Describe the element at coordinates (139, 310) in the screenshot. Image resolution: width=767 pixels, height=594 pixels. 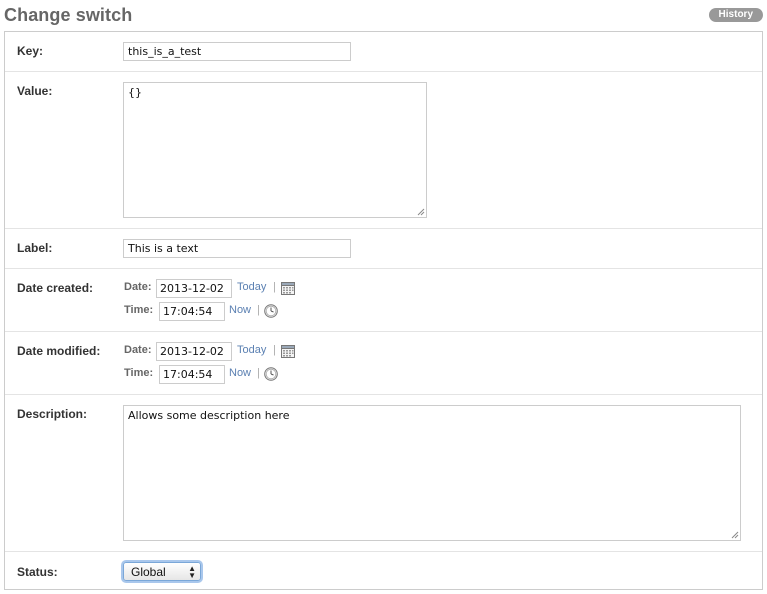
I see `date-created-time-label: Time:` at that location.